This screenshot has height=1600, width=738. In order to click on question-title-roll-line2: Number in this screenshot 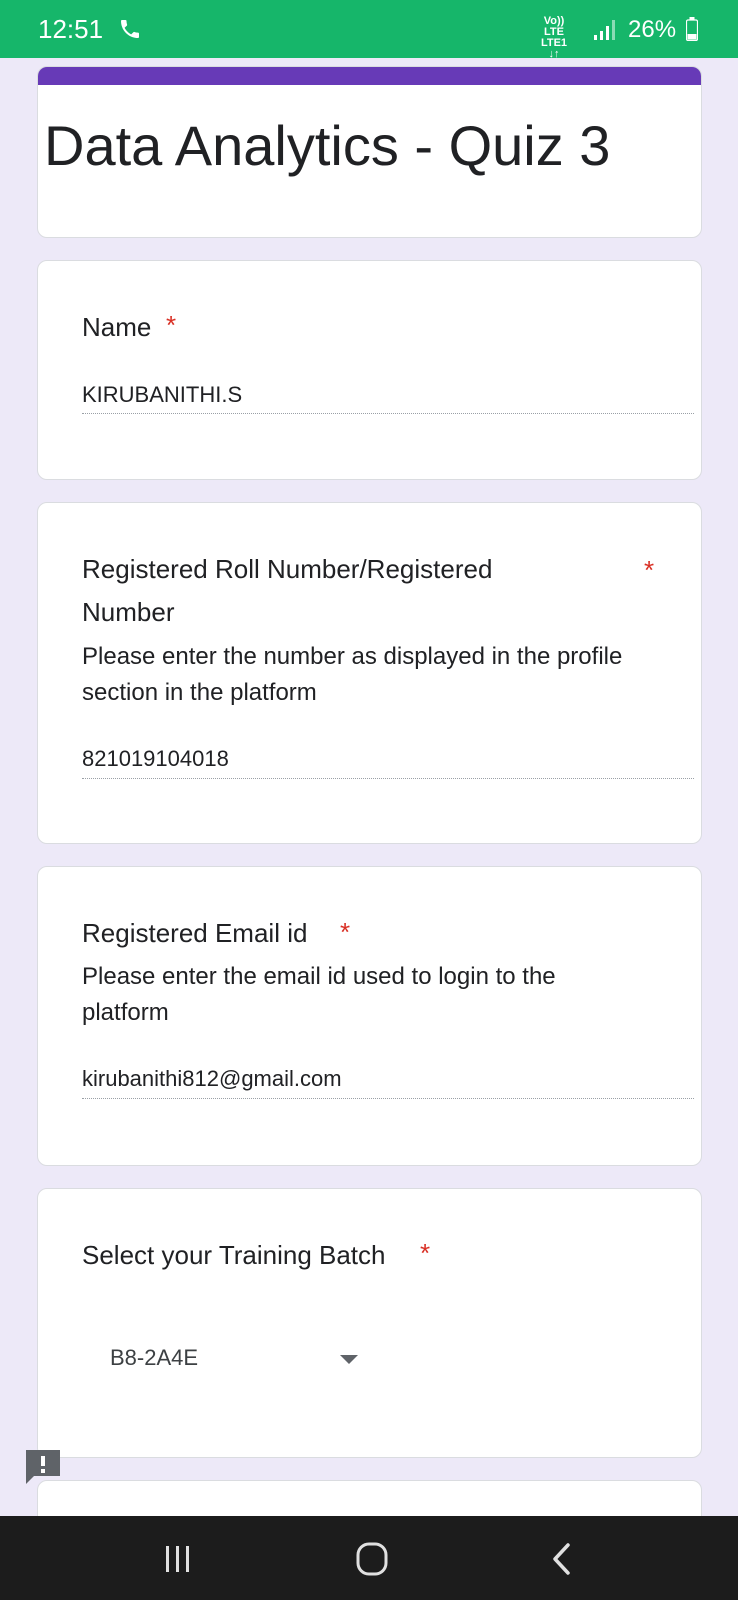, I will do `click(128, 612)`.